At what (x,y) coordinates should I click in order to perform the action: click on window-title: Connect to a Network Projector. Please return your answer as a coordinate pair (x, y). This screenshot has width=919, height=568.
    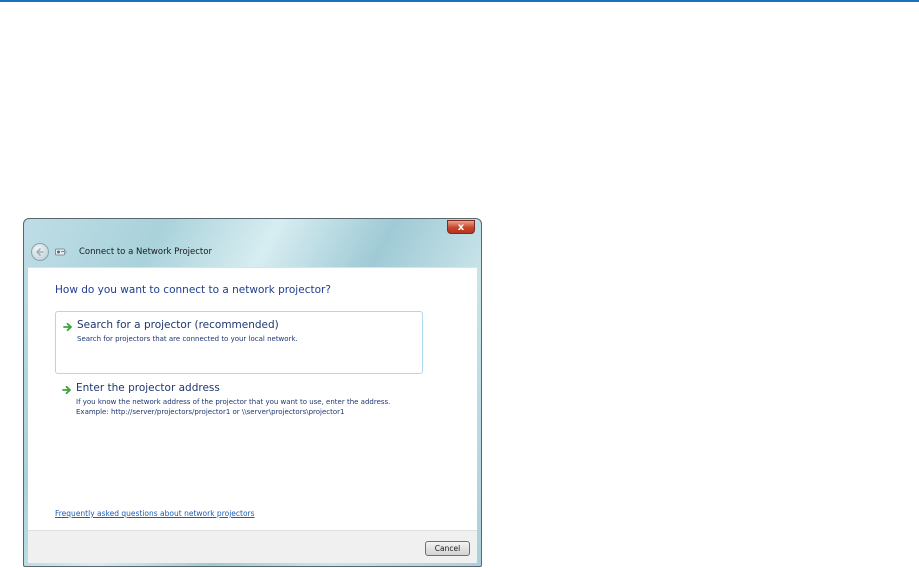
    Looking at the image, I should click on (145, 252).